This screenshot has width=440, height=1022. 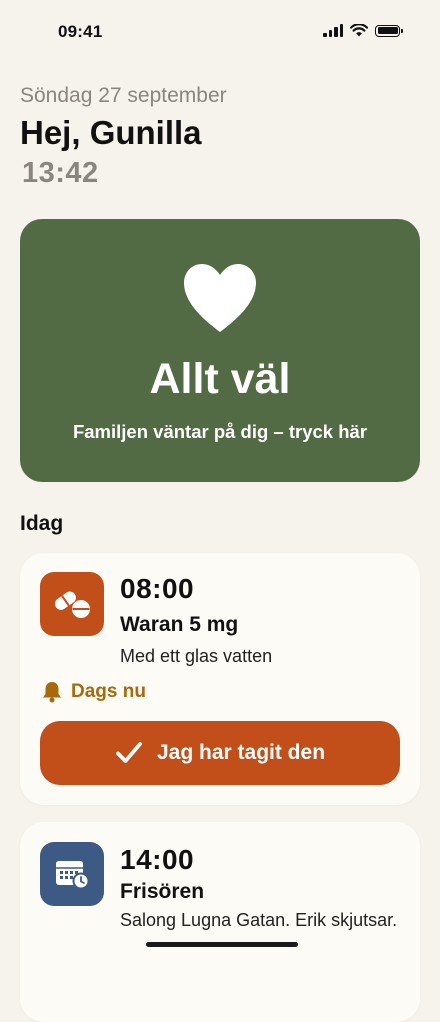 I want to click on home-indicator, so click(x=222, y=944).